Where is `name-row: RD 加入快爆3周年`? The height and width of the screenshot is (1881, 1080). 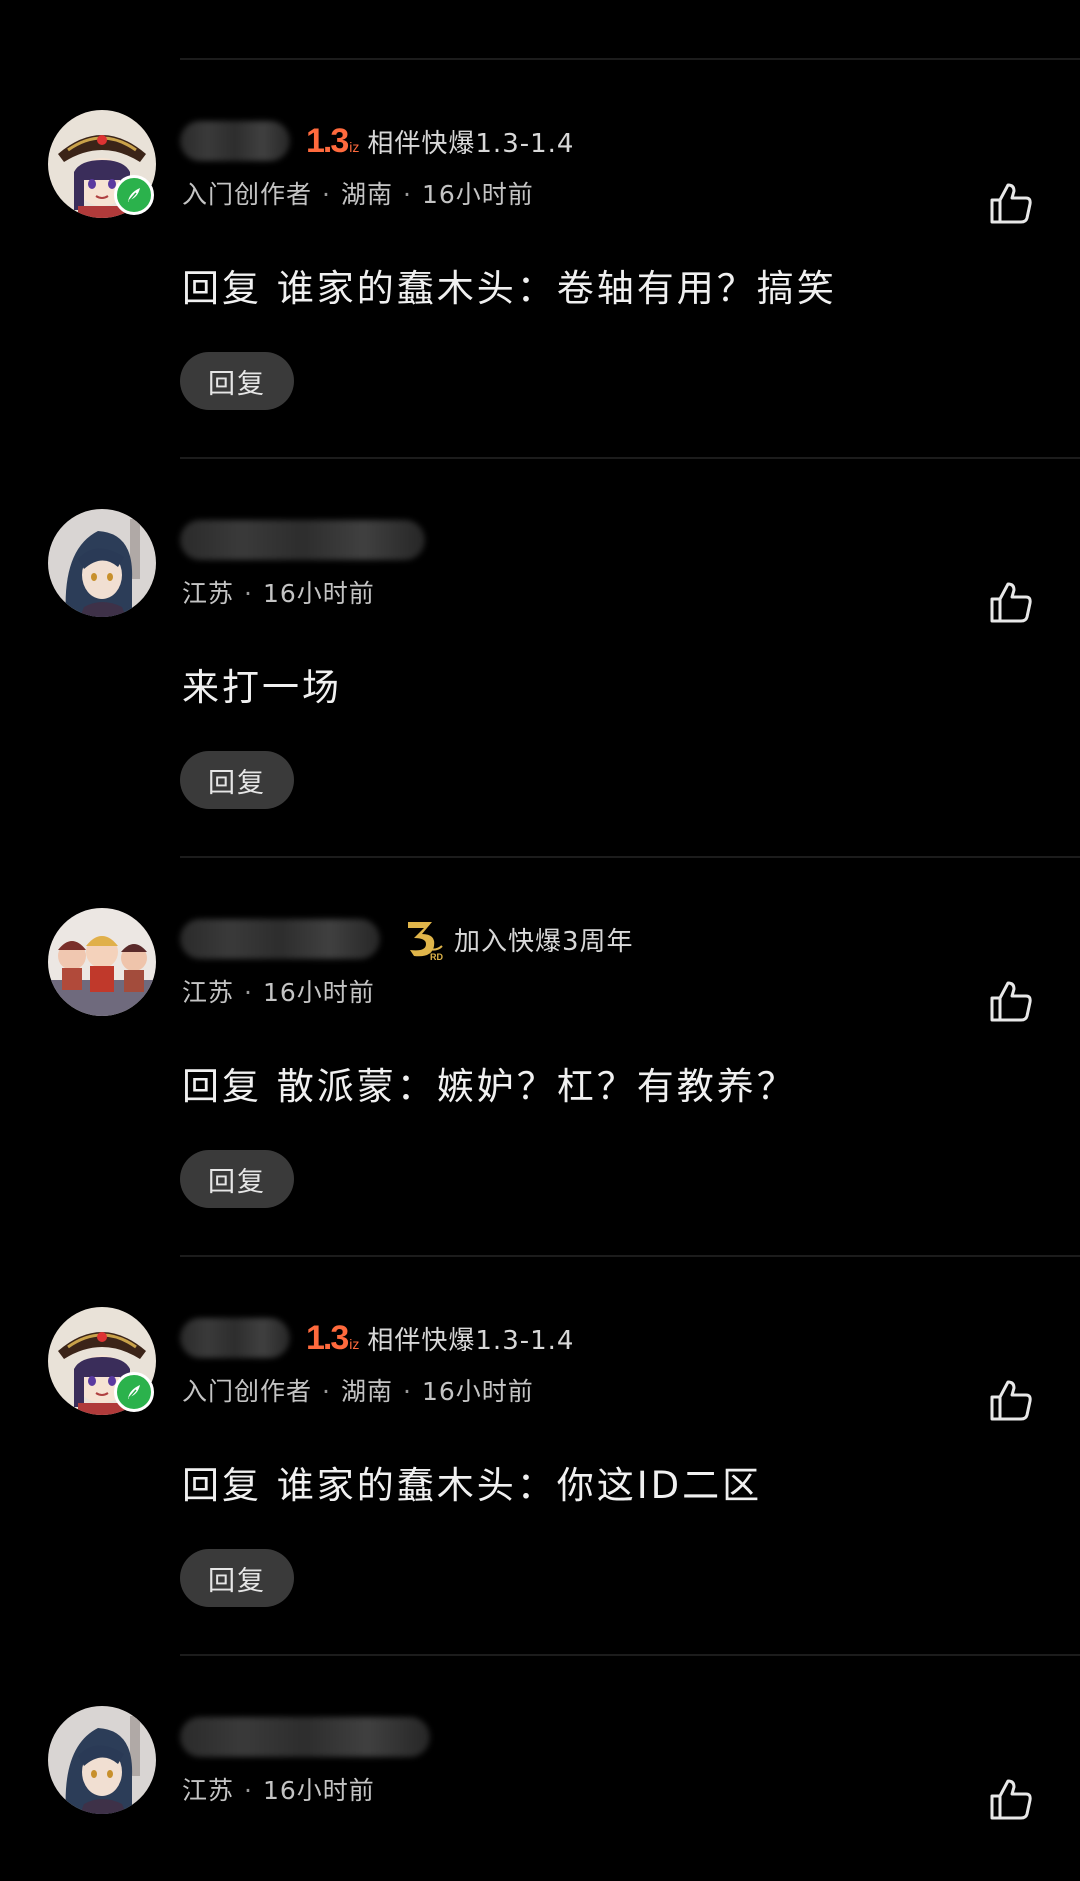 name-row: RD 加入快爆3周年 is located at coordinates (407, 939).